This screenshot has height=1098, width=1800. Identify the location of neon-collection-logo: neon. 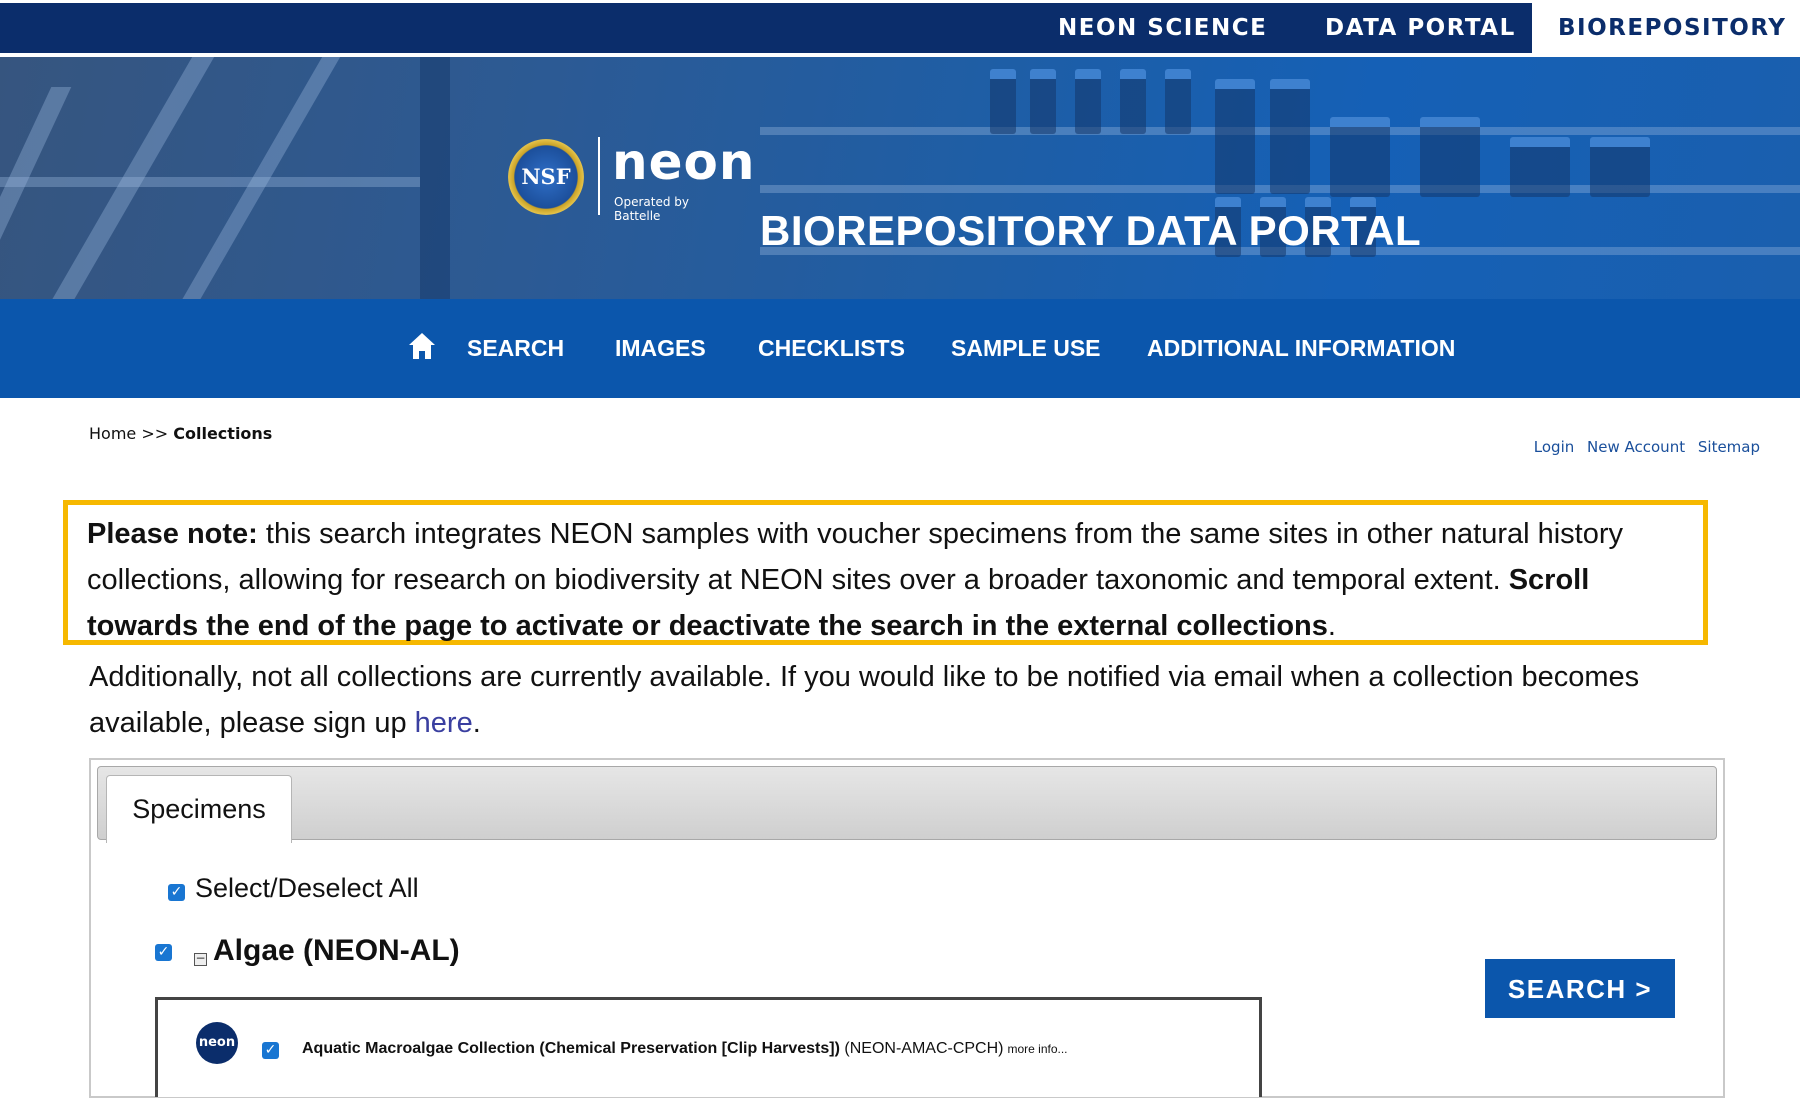
(217, 1043).